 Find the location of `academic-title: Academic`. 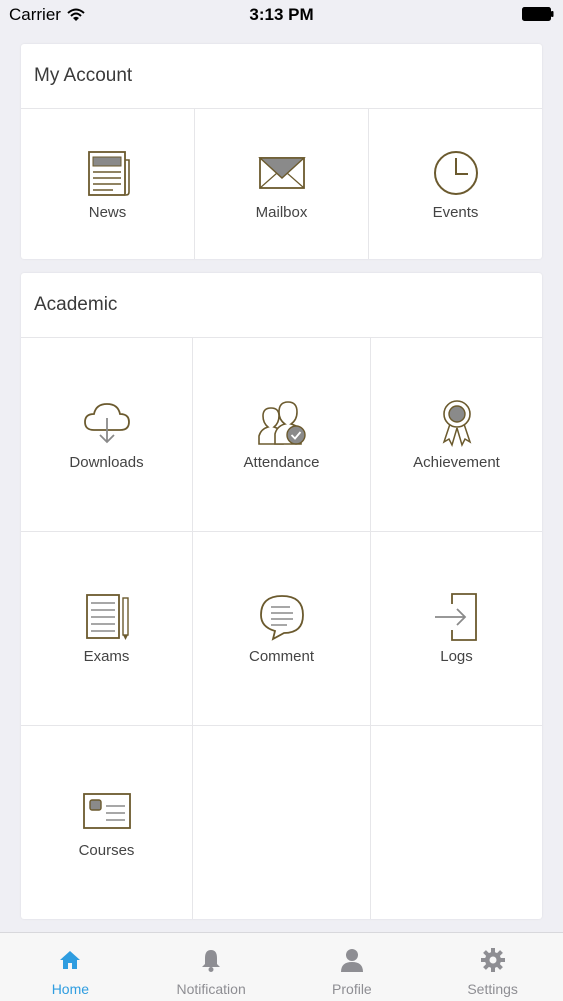

academic-title: Academic is located at coordinates (281, 305).